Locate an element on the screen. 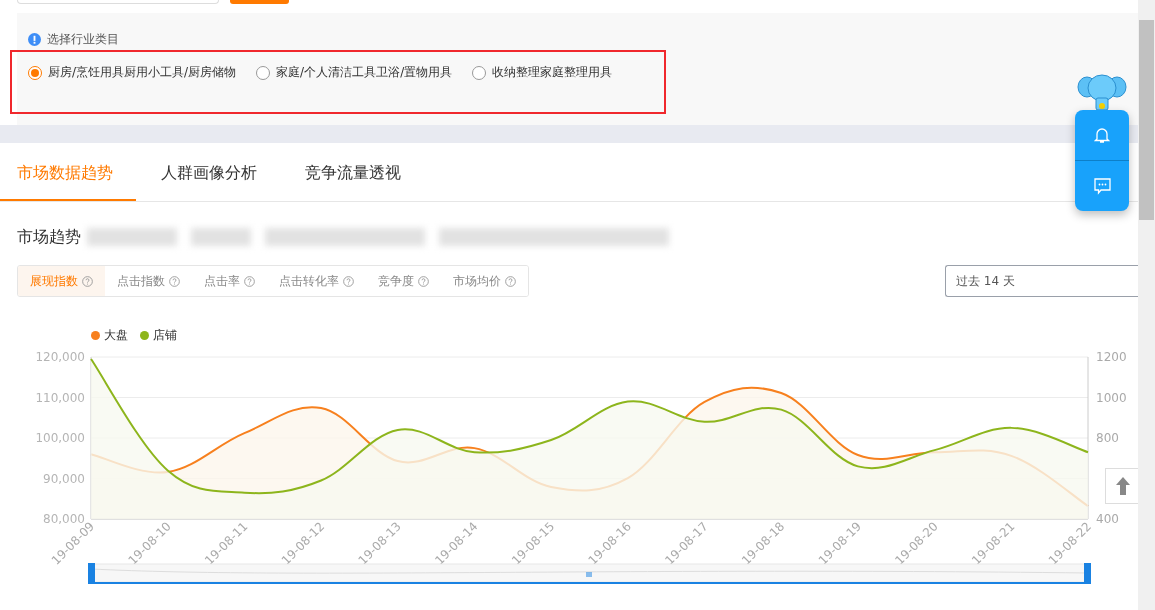 This screenshot has width=1155, height=610. metric-tab: 展现指数 is located at coordinates (61, 281).